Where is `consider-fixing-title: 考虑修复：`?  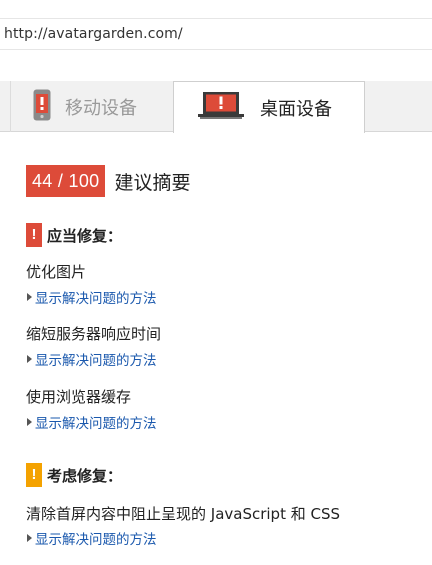 consider-fixing-title: 考虑修复： is located at coordinates (85, 475).